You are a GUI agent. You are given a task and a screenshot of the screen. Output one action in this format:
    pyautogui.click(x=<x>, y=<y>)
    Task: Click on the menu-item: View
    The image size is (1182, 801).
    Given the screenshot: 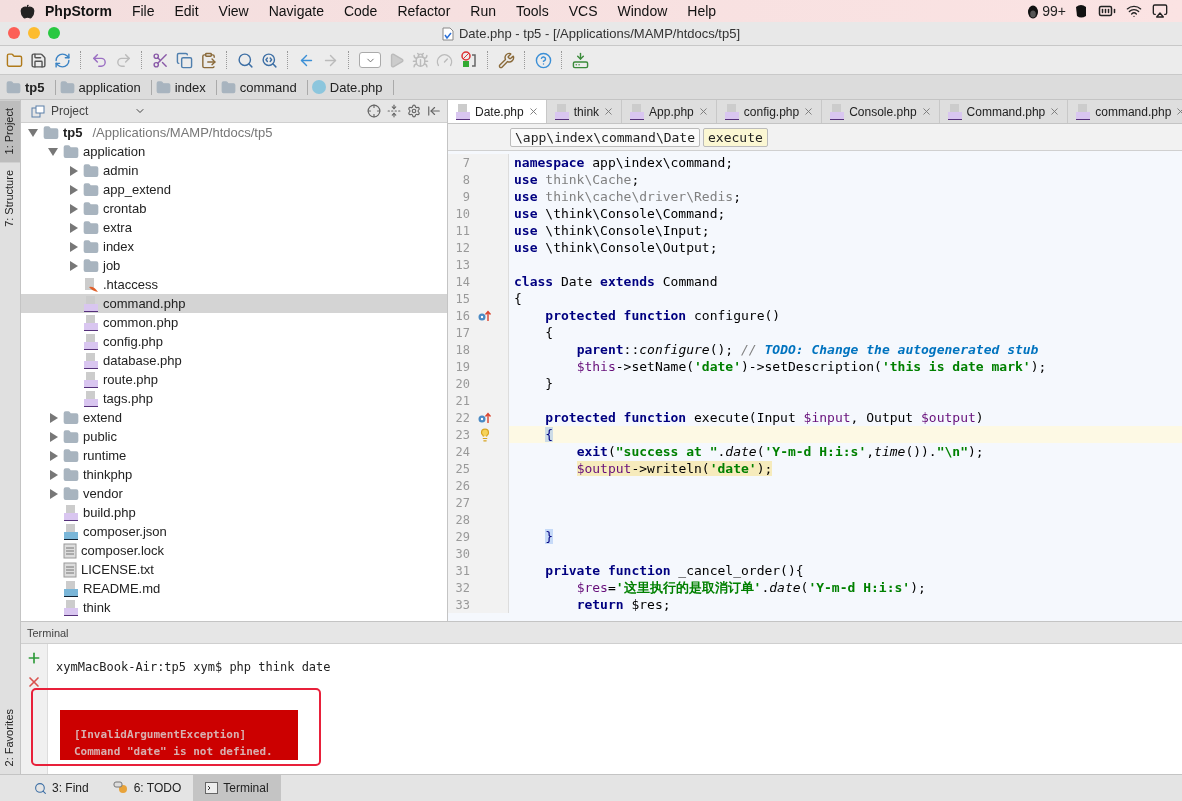 What is the action you would take?
    pyautogui.click(x=233, y=11)
    